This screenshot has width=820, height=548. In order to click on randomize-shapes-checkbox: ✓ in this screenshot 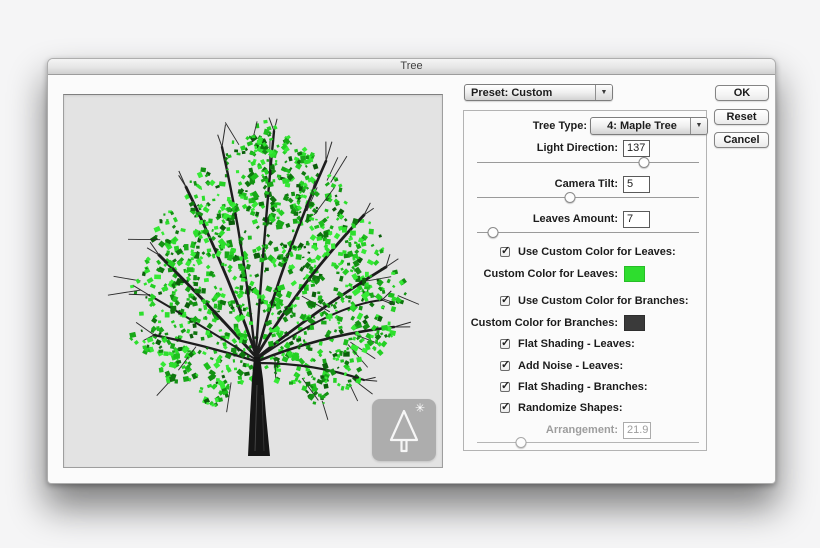, I will do `click(505, 407)`.